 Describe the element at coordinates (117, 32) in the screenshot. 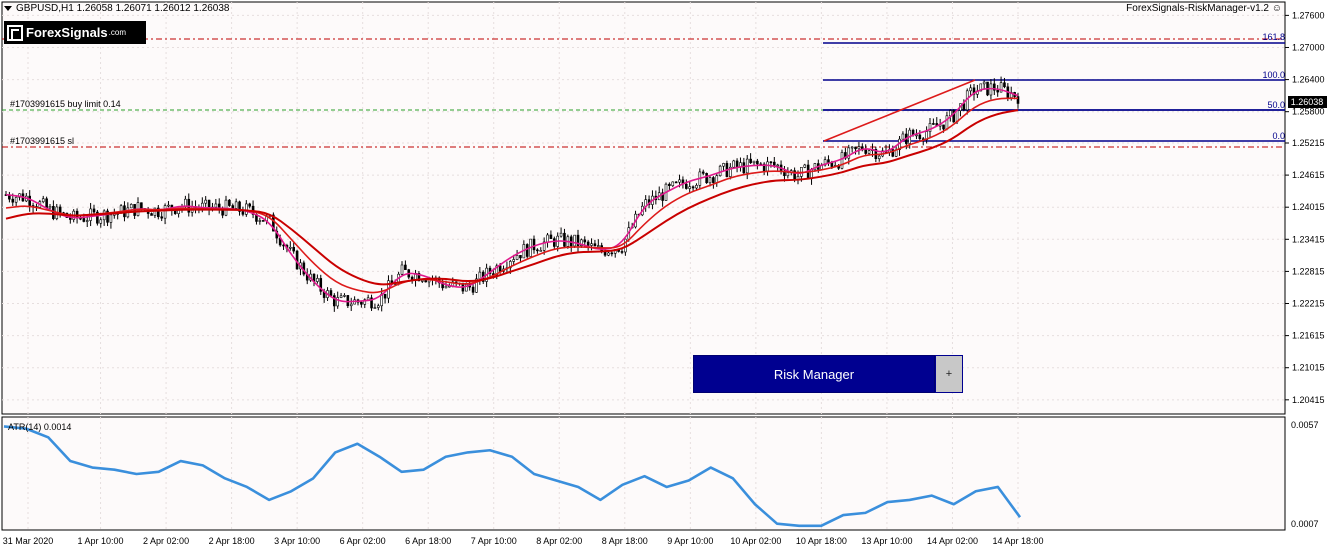

I see `logo-suffix: .com` at that location.